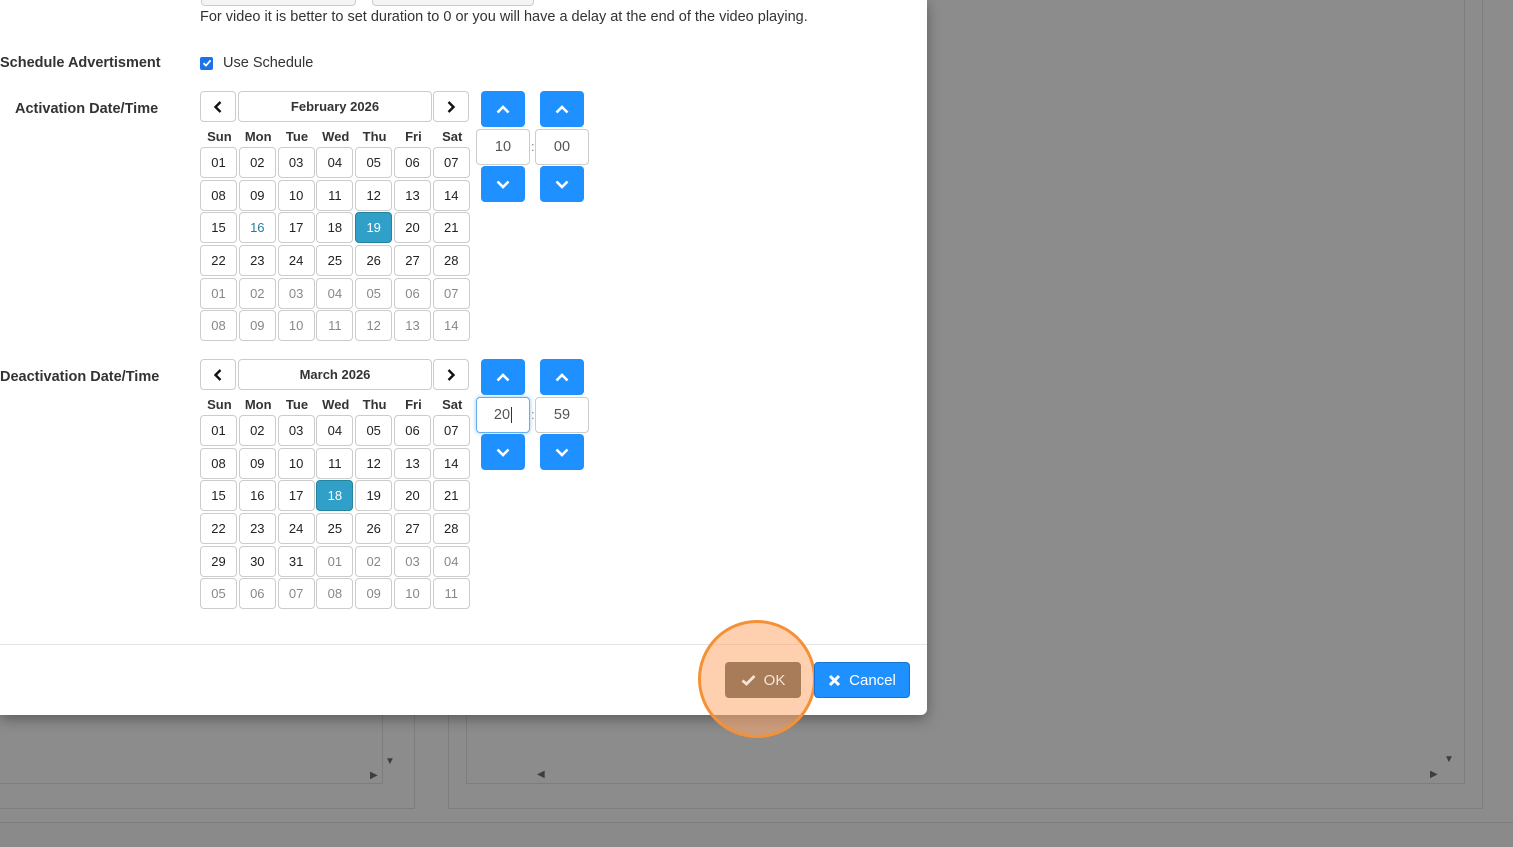 This screenshot has height=847, width=1513. I want to click on day-cell: 31, so click(296, 561).